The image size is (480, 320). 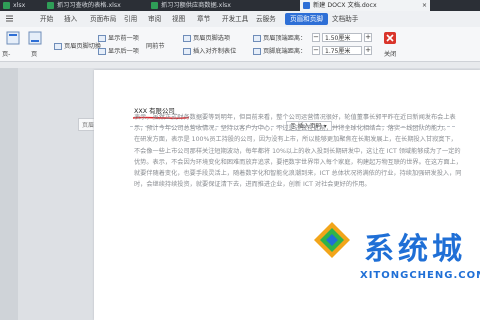 What do you see at coordinates (34, 53) in the screenshot?
I see `footer-dropdown-label: 页` at bounding box center [34, 53].